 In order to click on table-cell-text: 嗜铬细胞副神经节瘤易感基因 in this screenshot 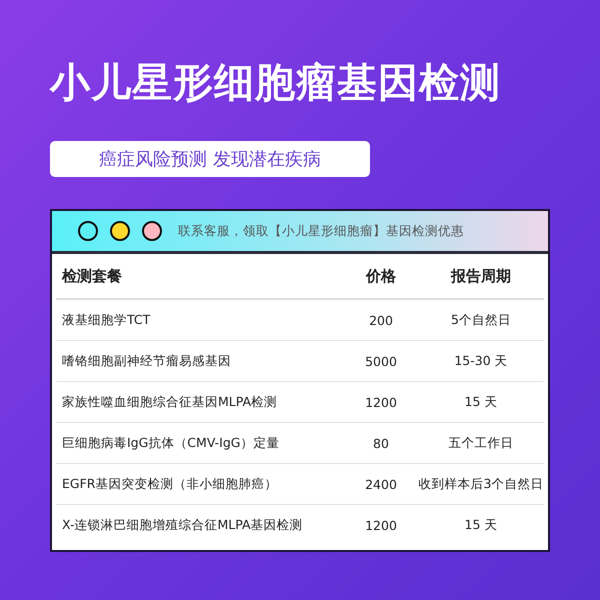, I will do `click(146, 361)`.